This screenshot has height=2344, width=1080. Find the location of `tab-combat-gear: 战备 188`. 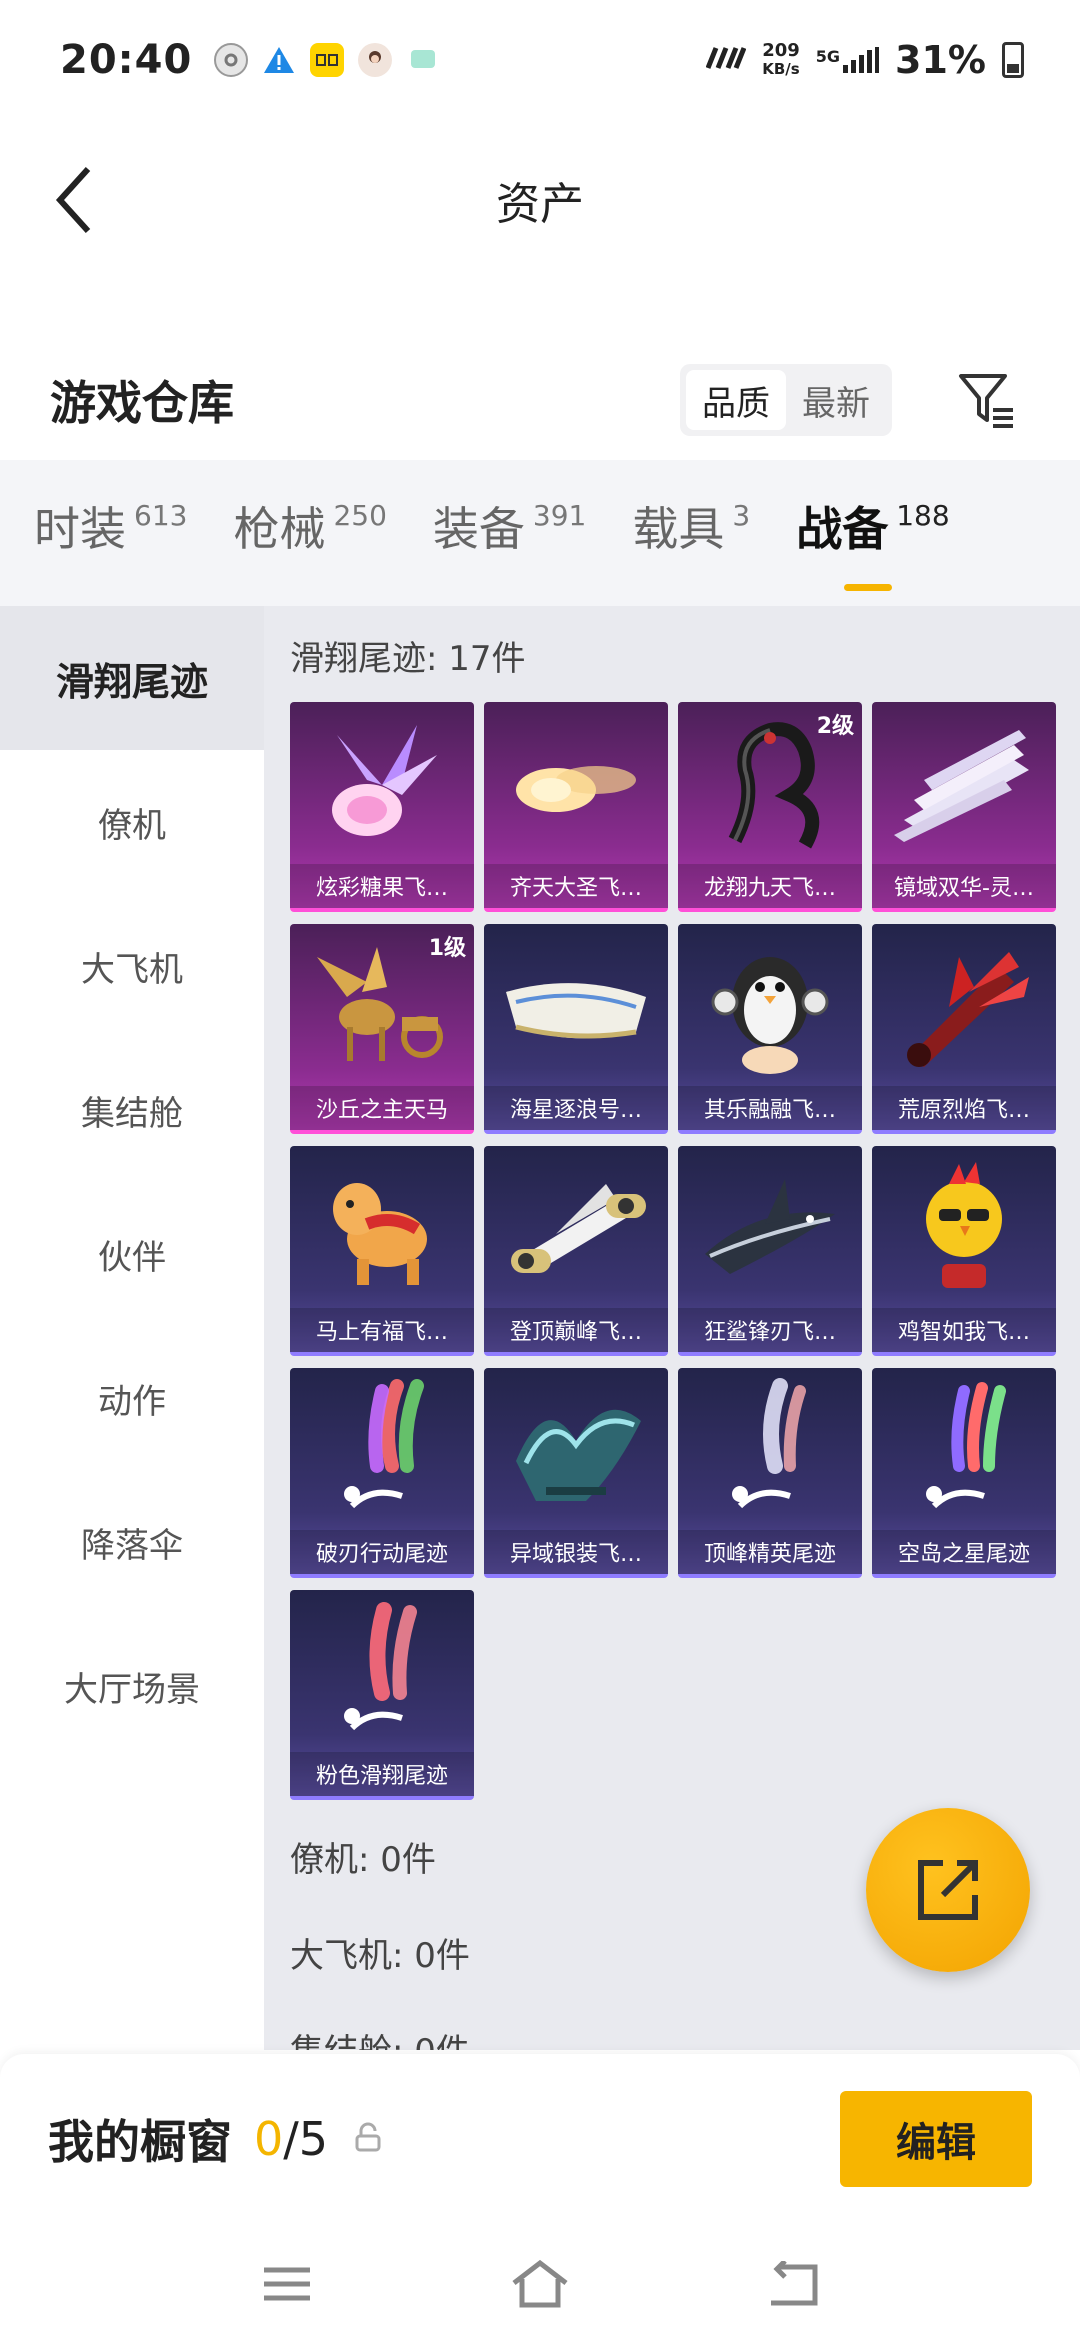

tab-combat-gear: 战备 188 is located at coordinates (873, 542).